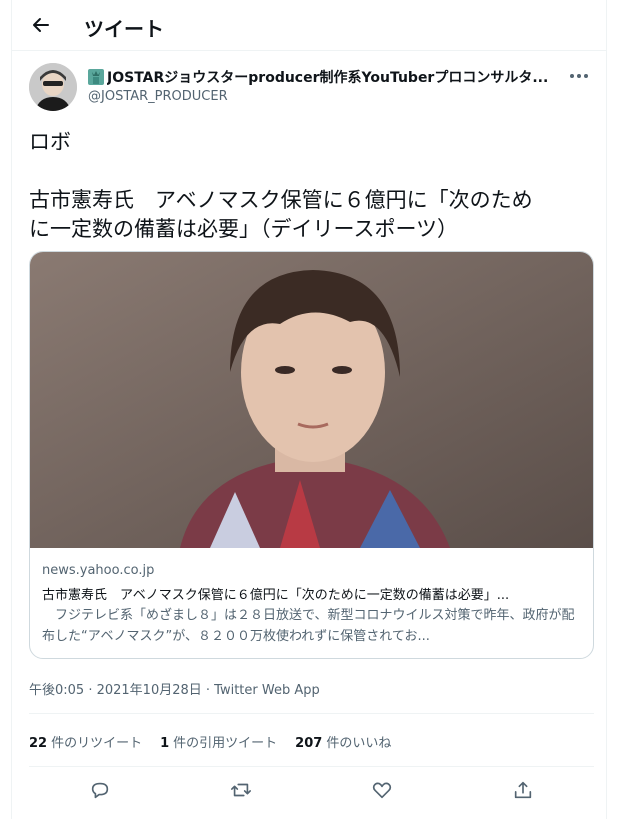  I want to click on avatar, so click(53, 87).